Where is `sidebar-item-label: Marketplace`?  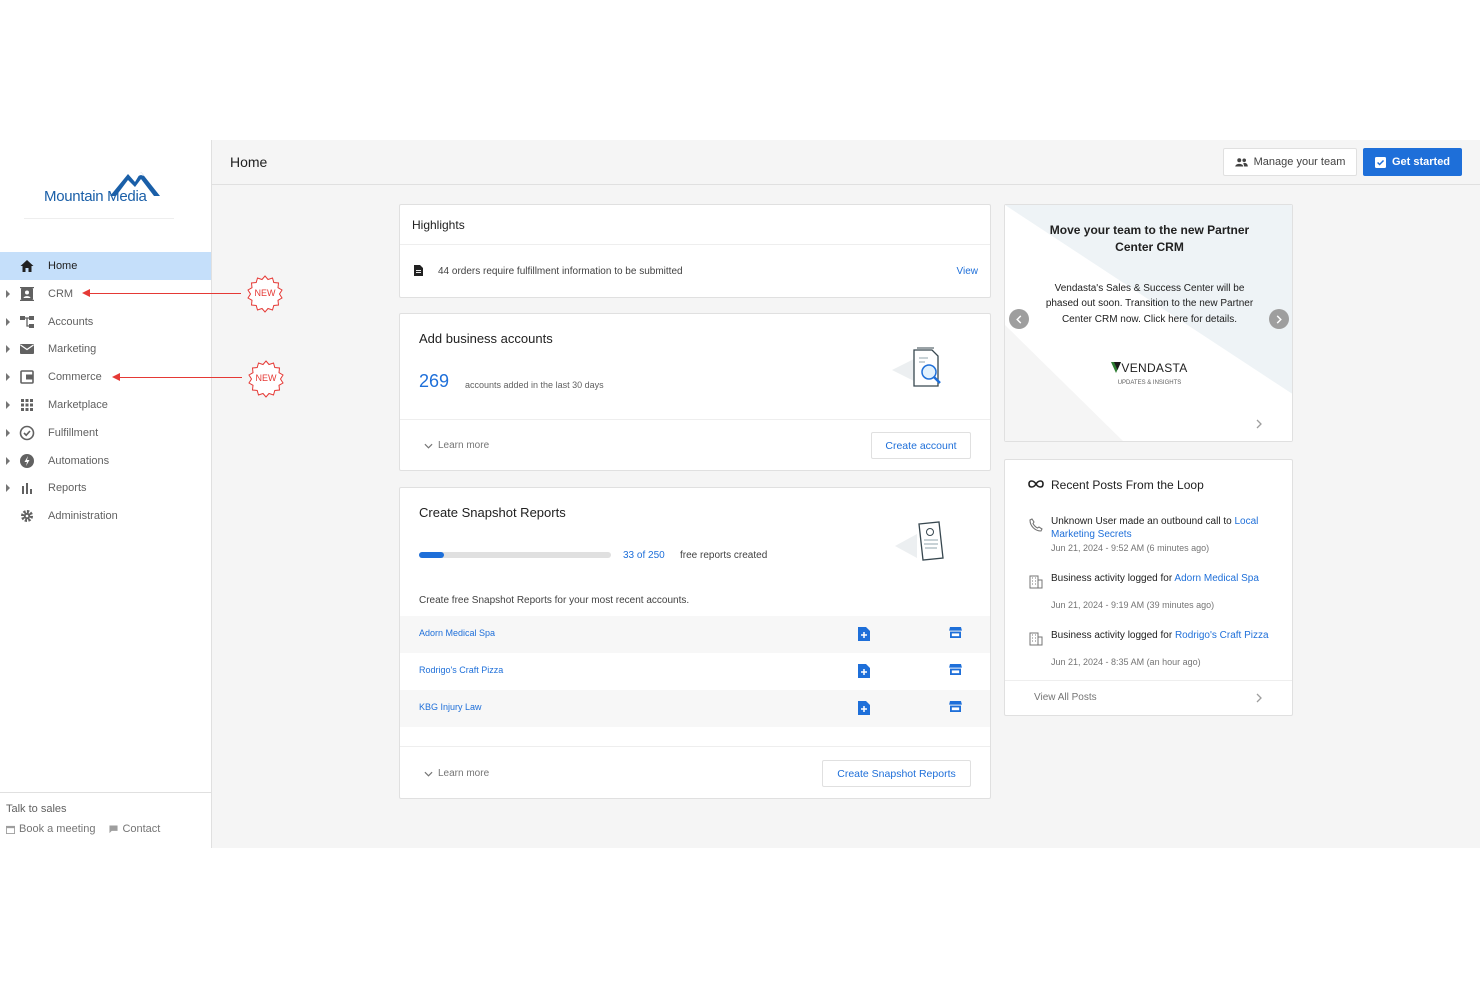 sidebar-item-label: Marketplace is located at coordinates (78, 404).